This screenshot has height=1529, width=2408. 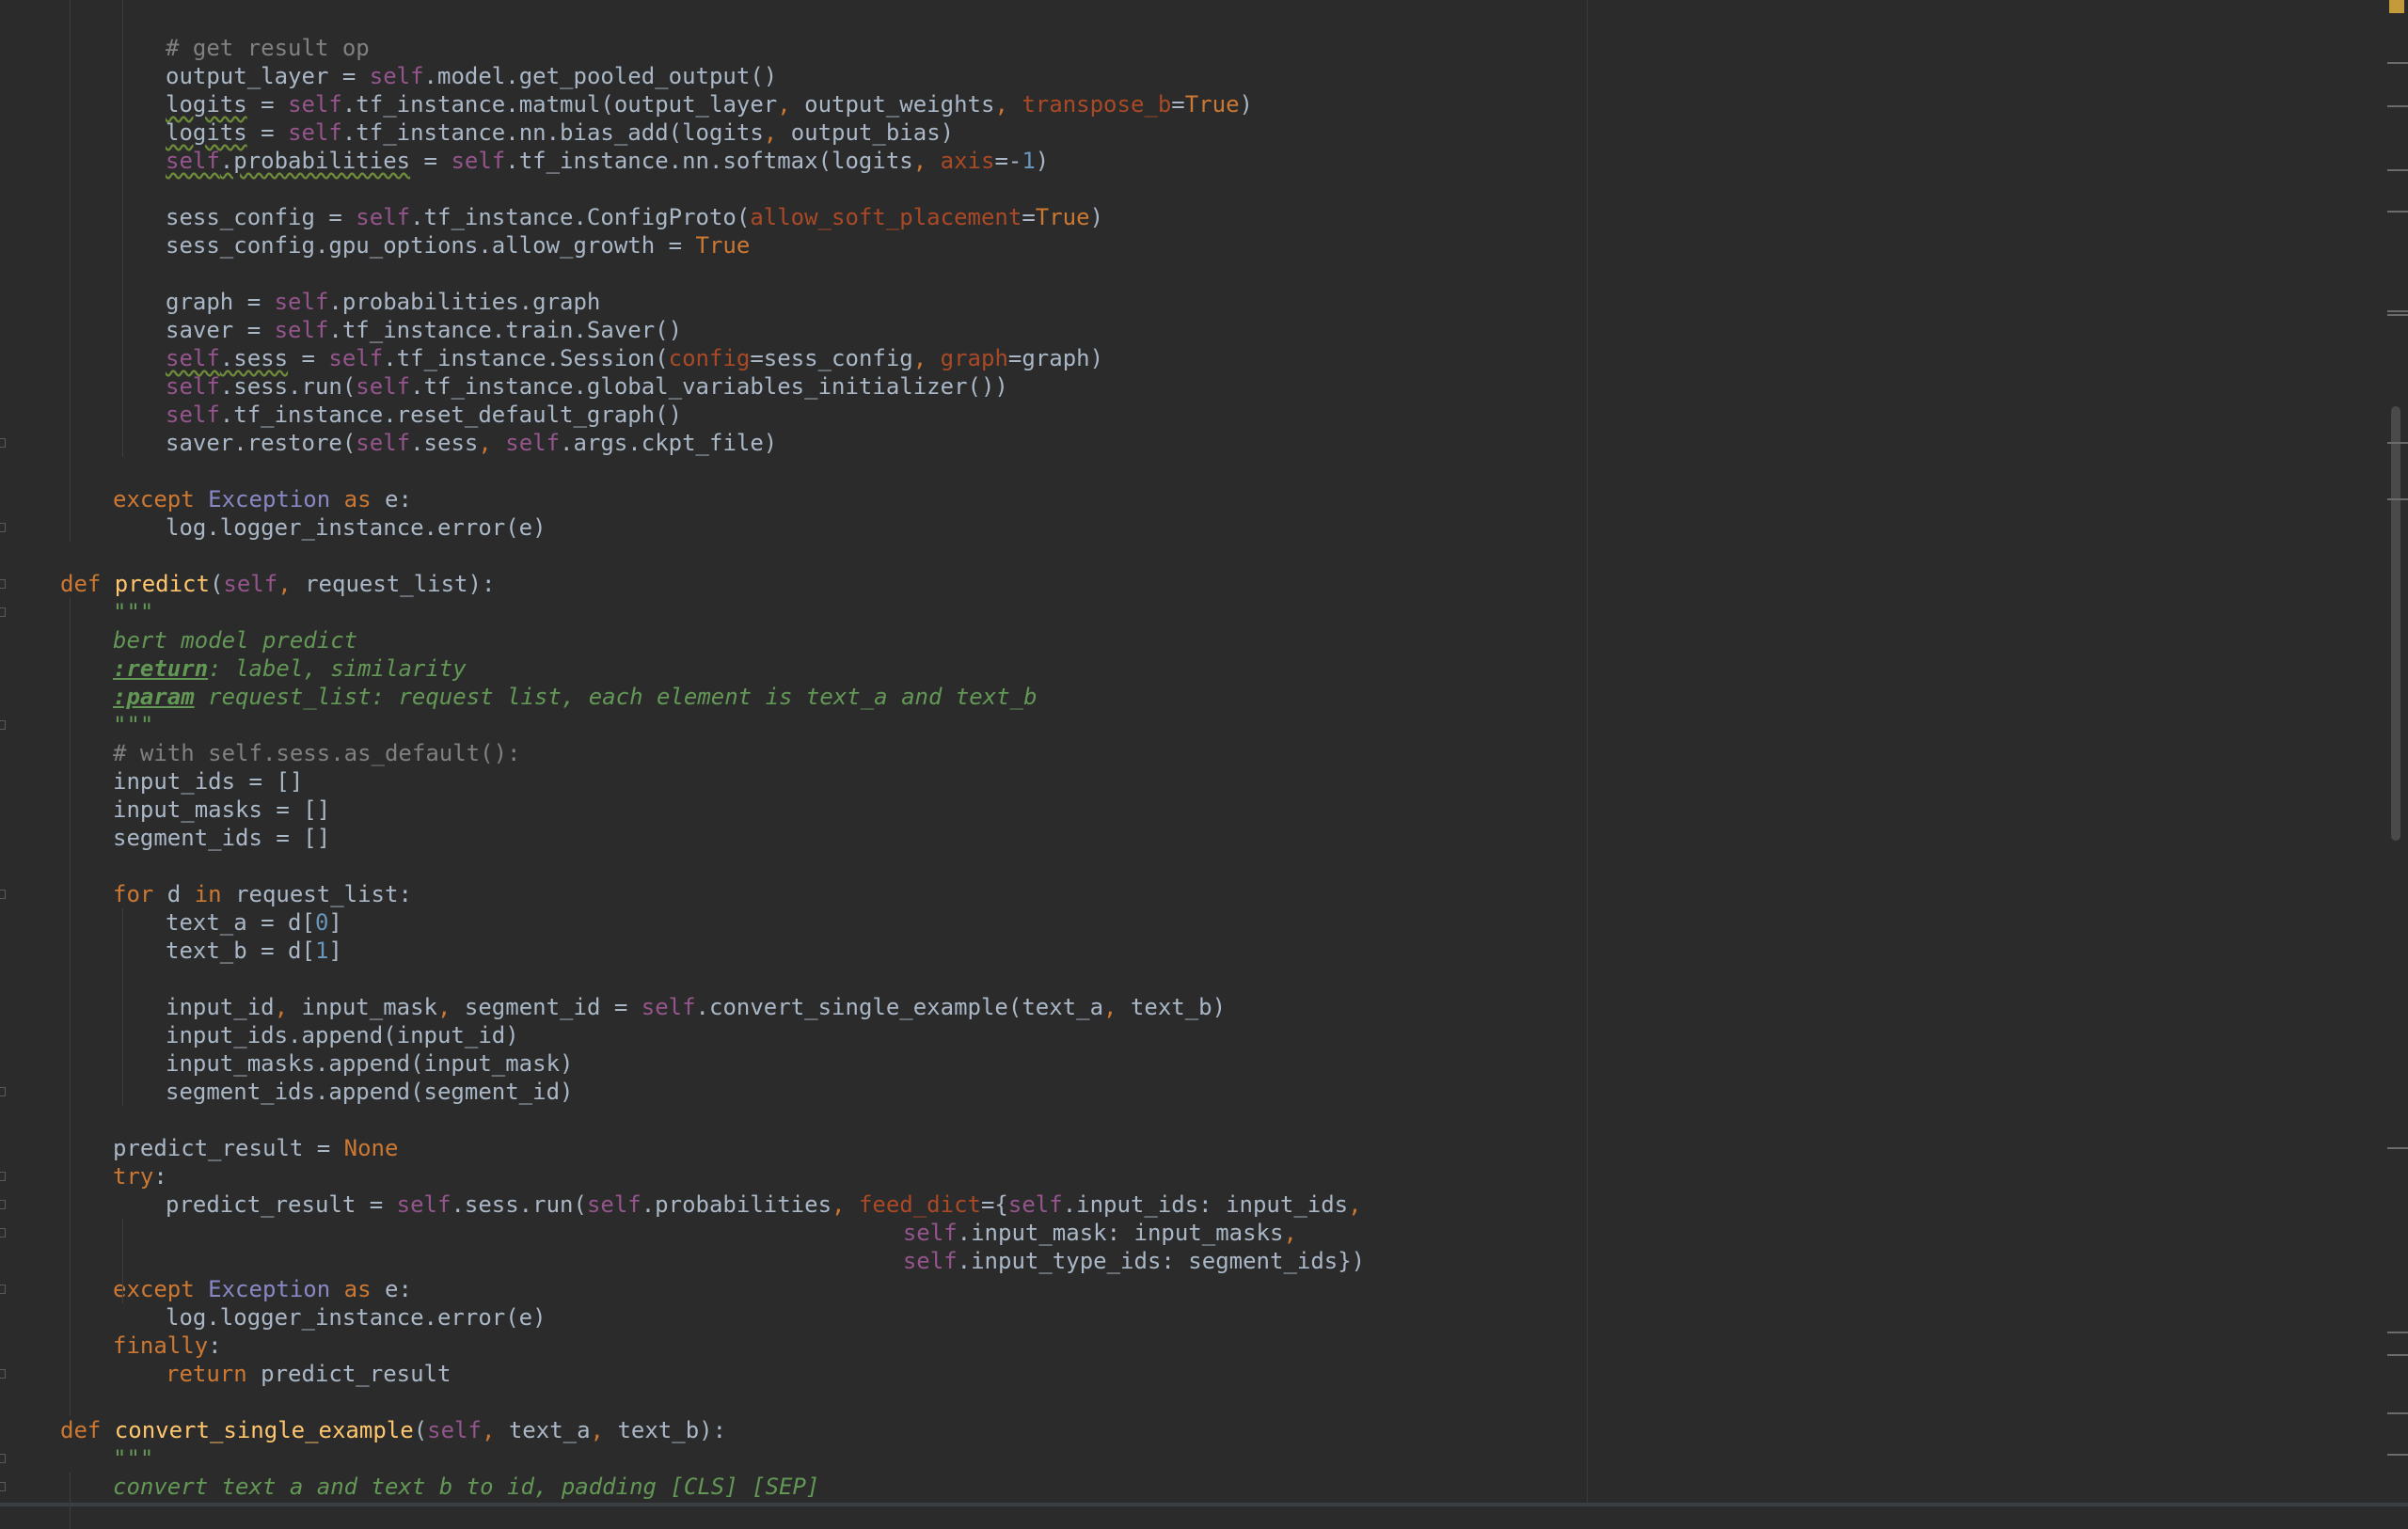 I want to click on code-line: self.input_type_ids: segment_ids}), so click(x=712, y=1261).